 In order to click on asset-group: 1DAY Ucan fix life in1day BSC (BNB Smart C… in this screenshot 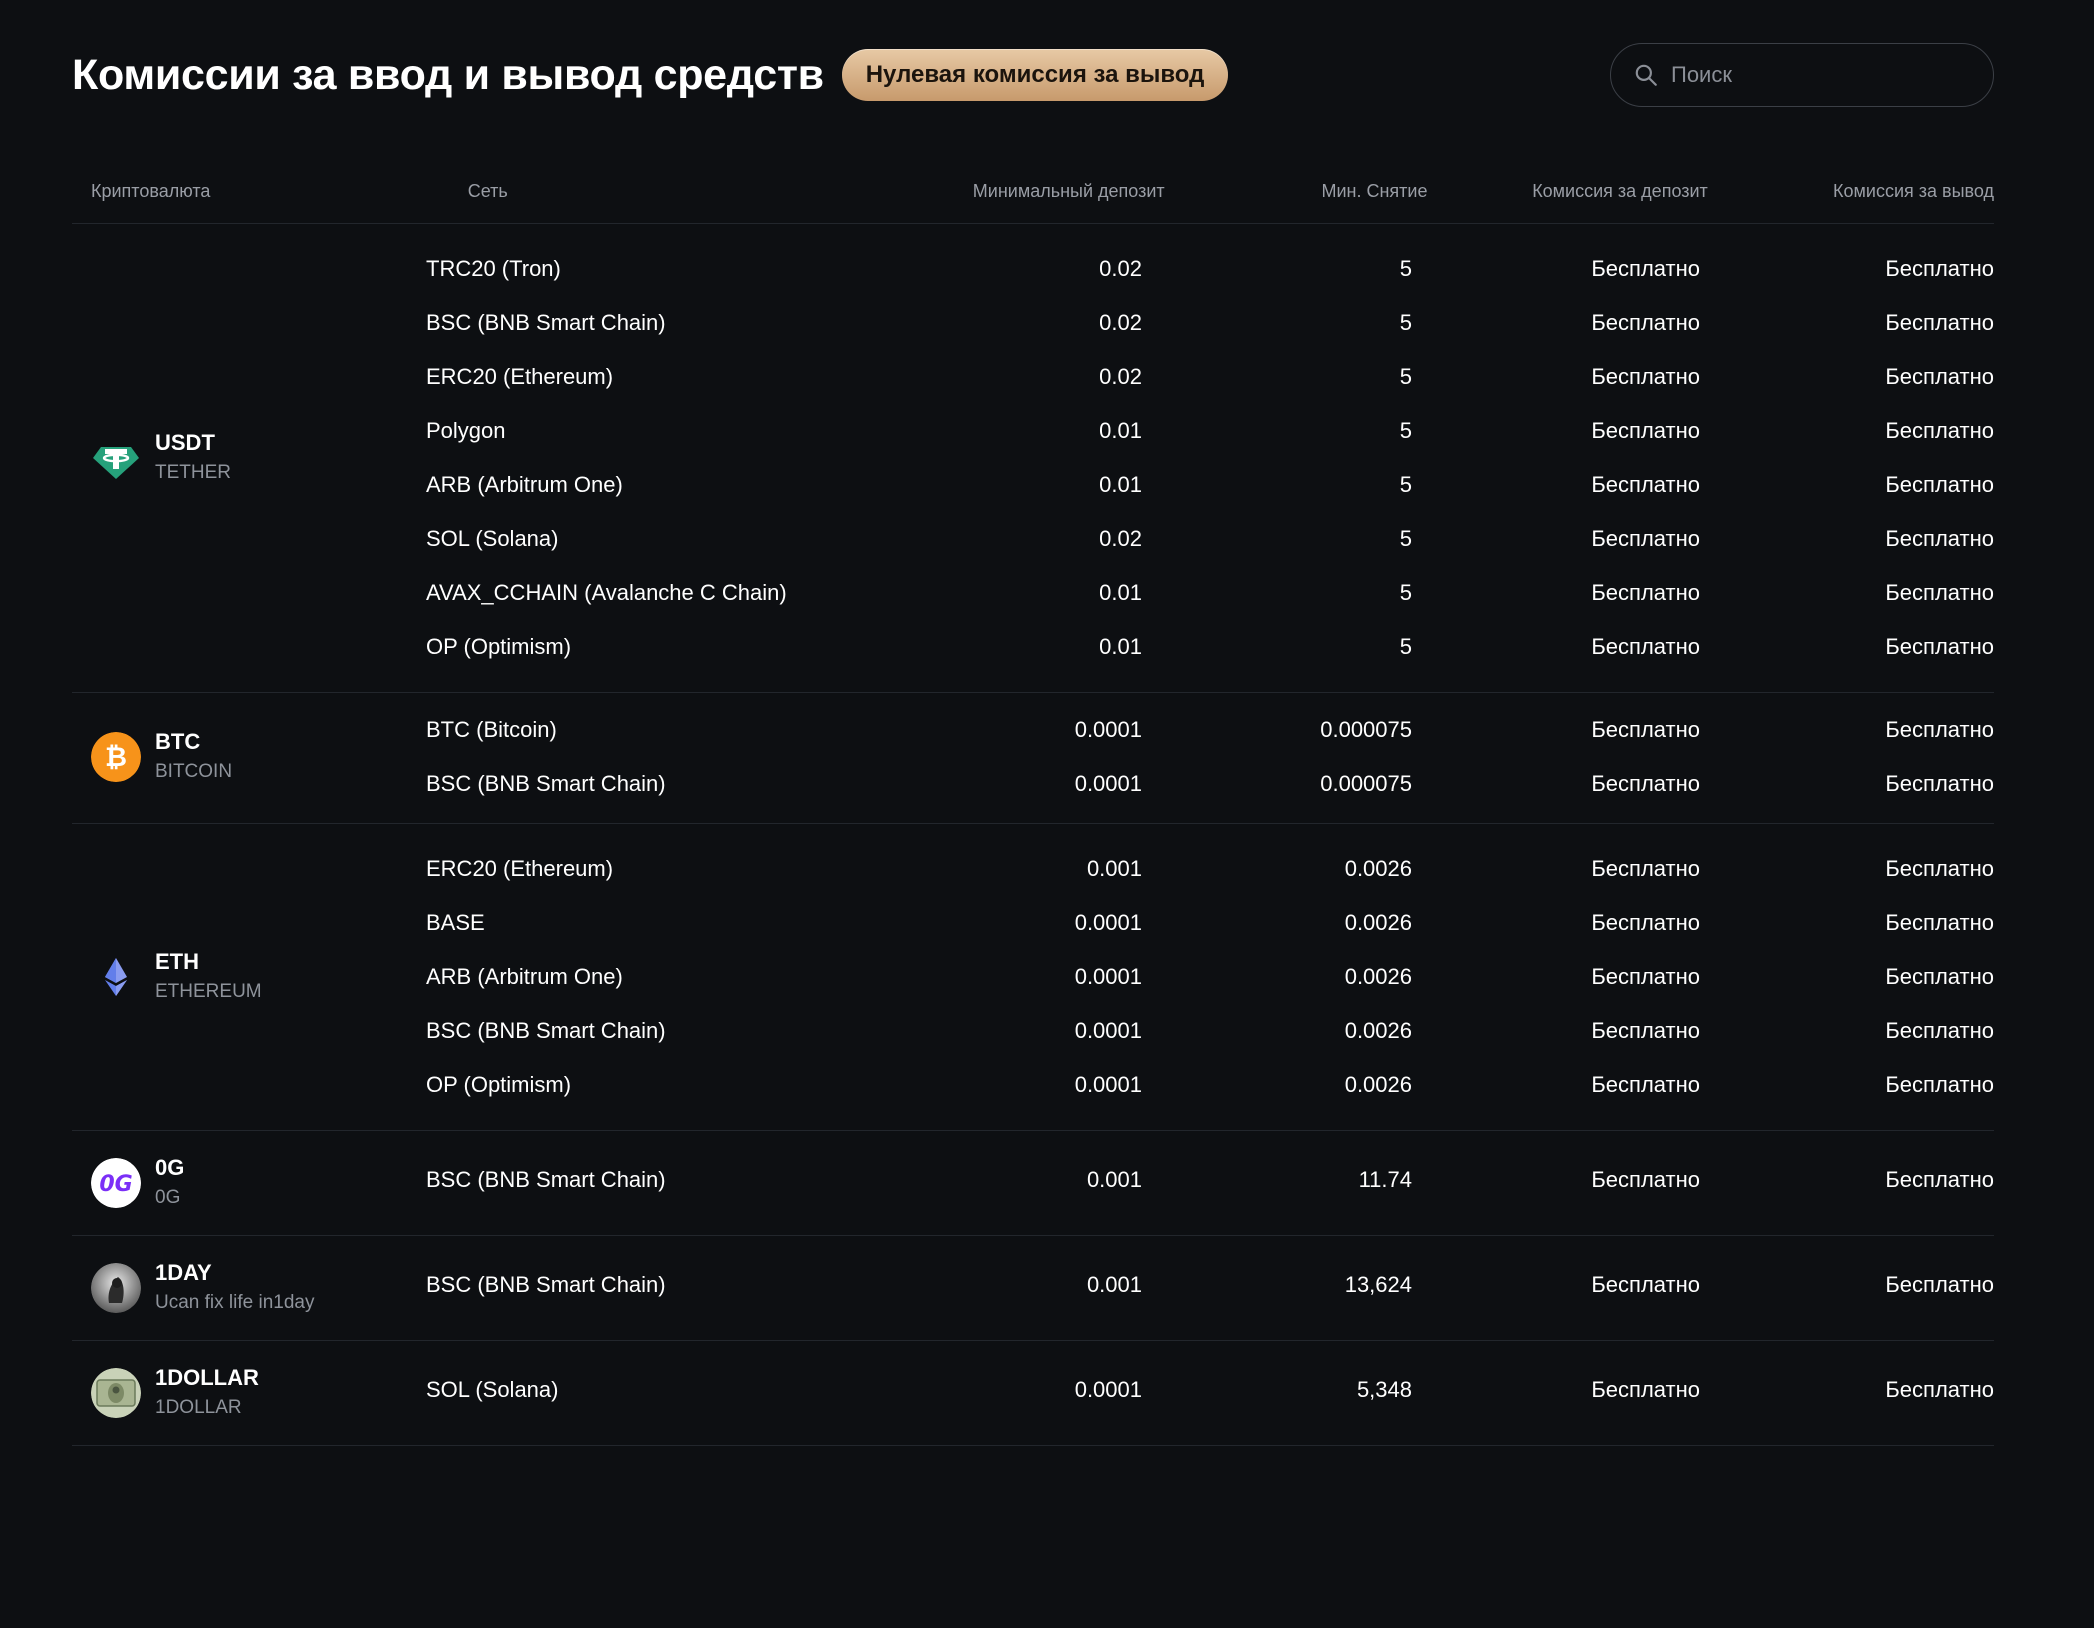, I will do `click(1033, 1288)`.